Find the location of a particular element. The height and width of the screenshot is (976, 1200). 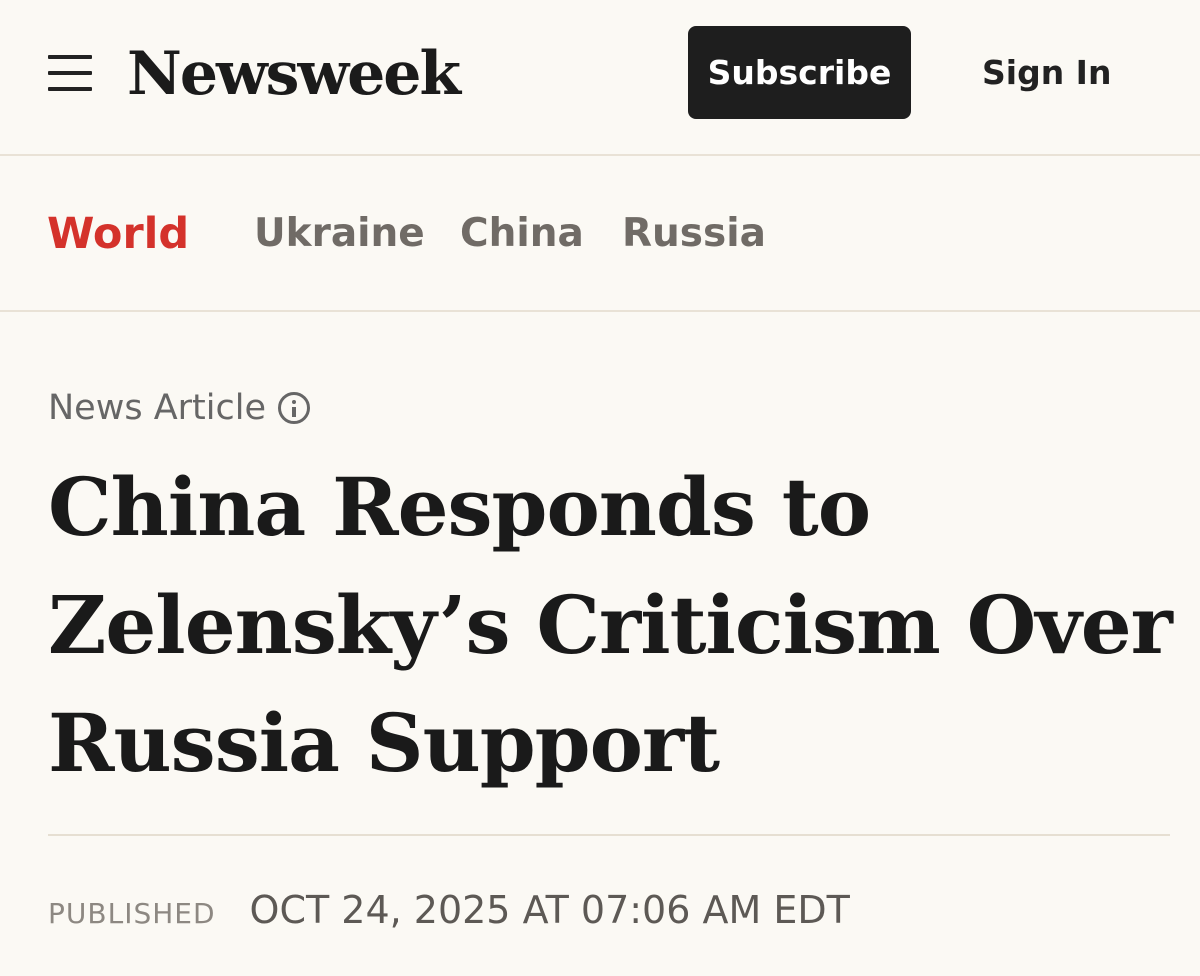

divider is located at coordinates (609, 835).